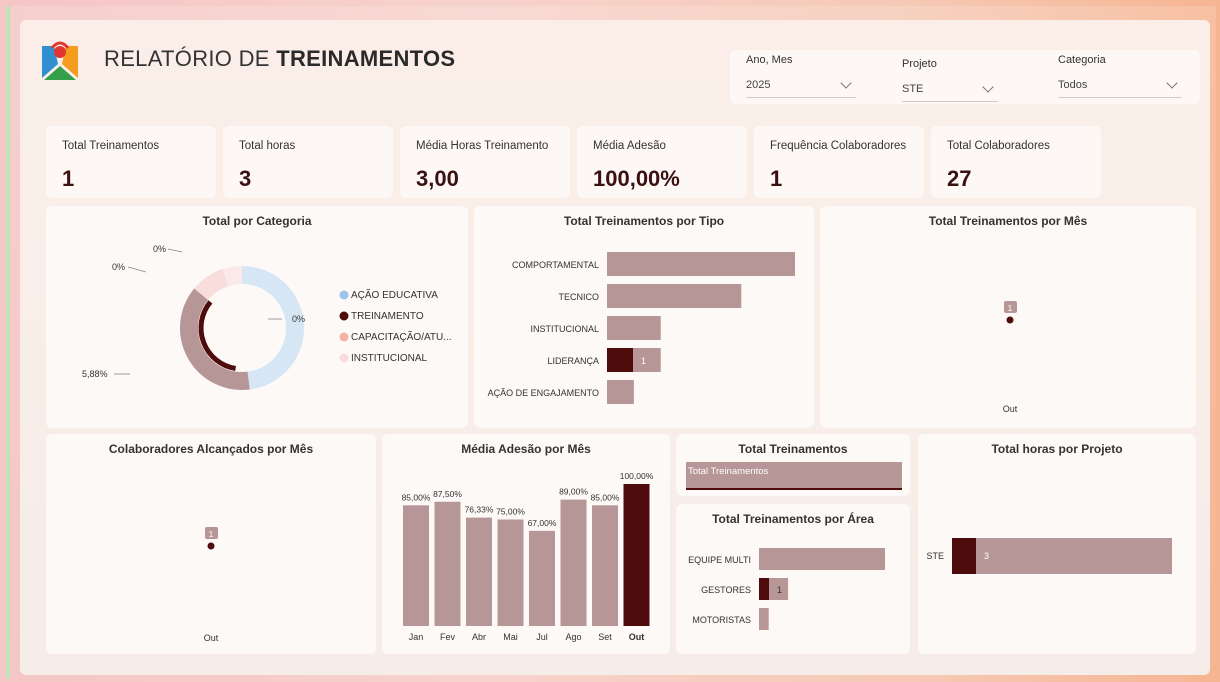 This screenshot has width=1220, height=682. I want to click on kpi-value: 3, so click(245, 178).